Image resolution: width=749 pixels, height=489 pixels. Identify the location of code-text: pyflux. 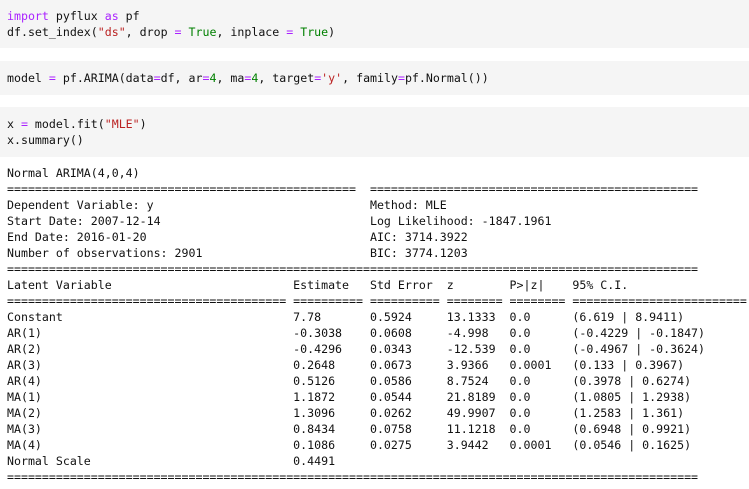
(76, 16).